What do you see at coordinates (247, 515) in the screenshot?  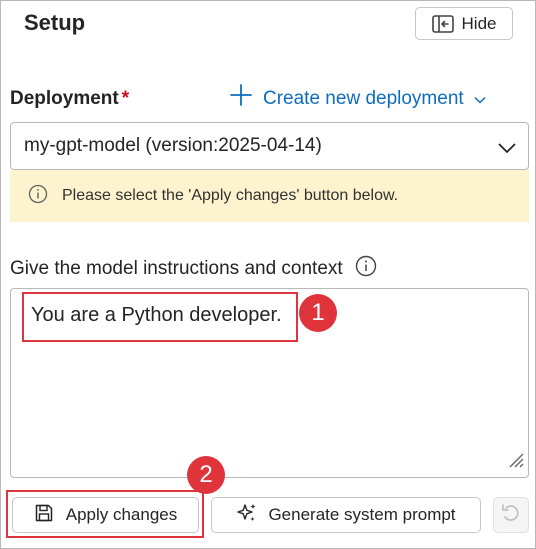 I see `sparkle-icon` at bounding box center [247, 515].